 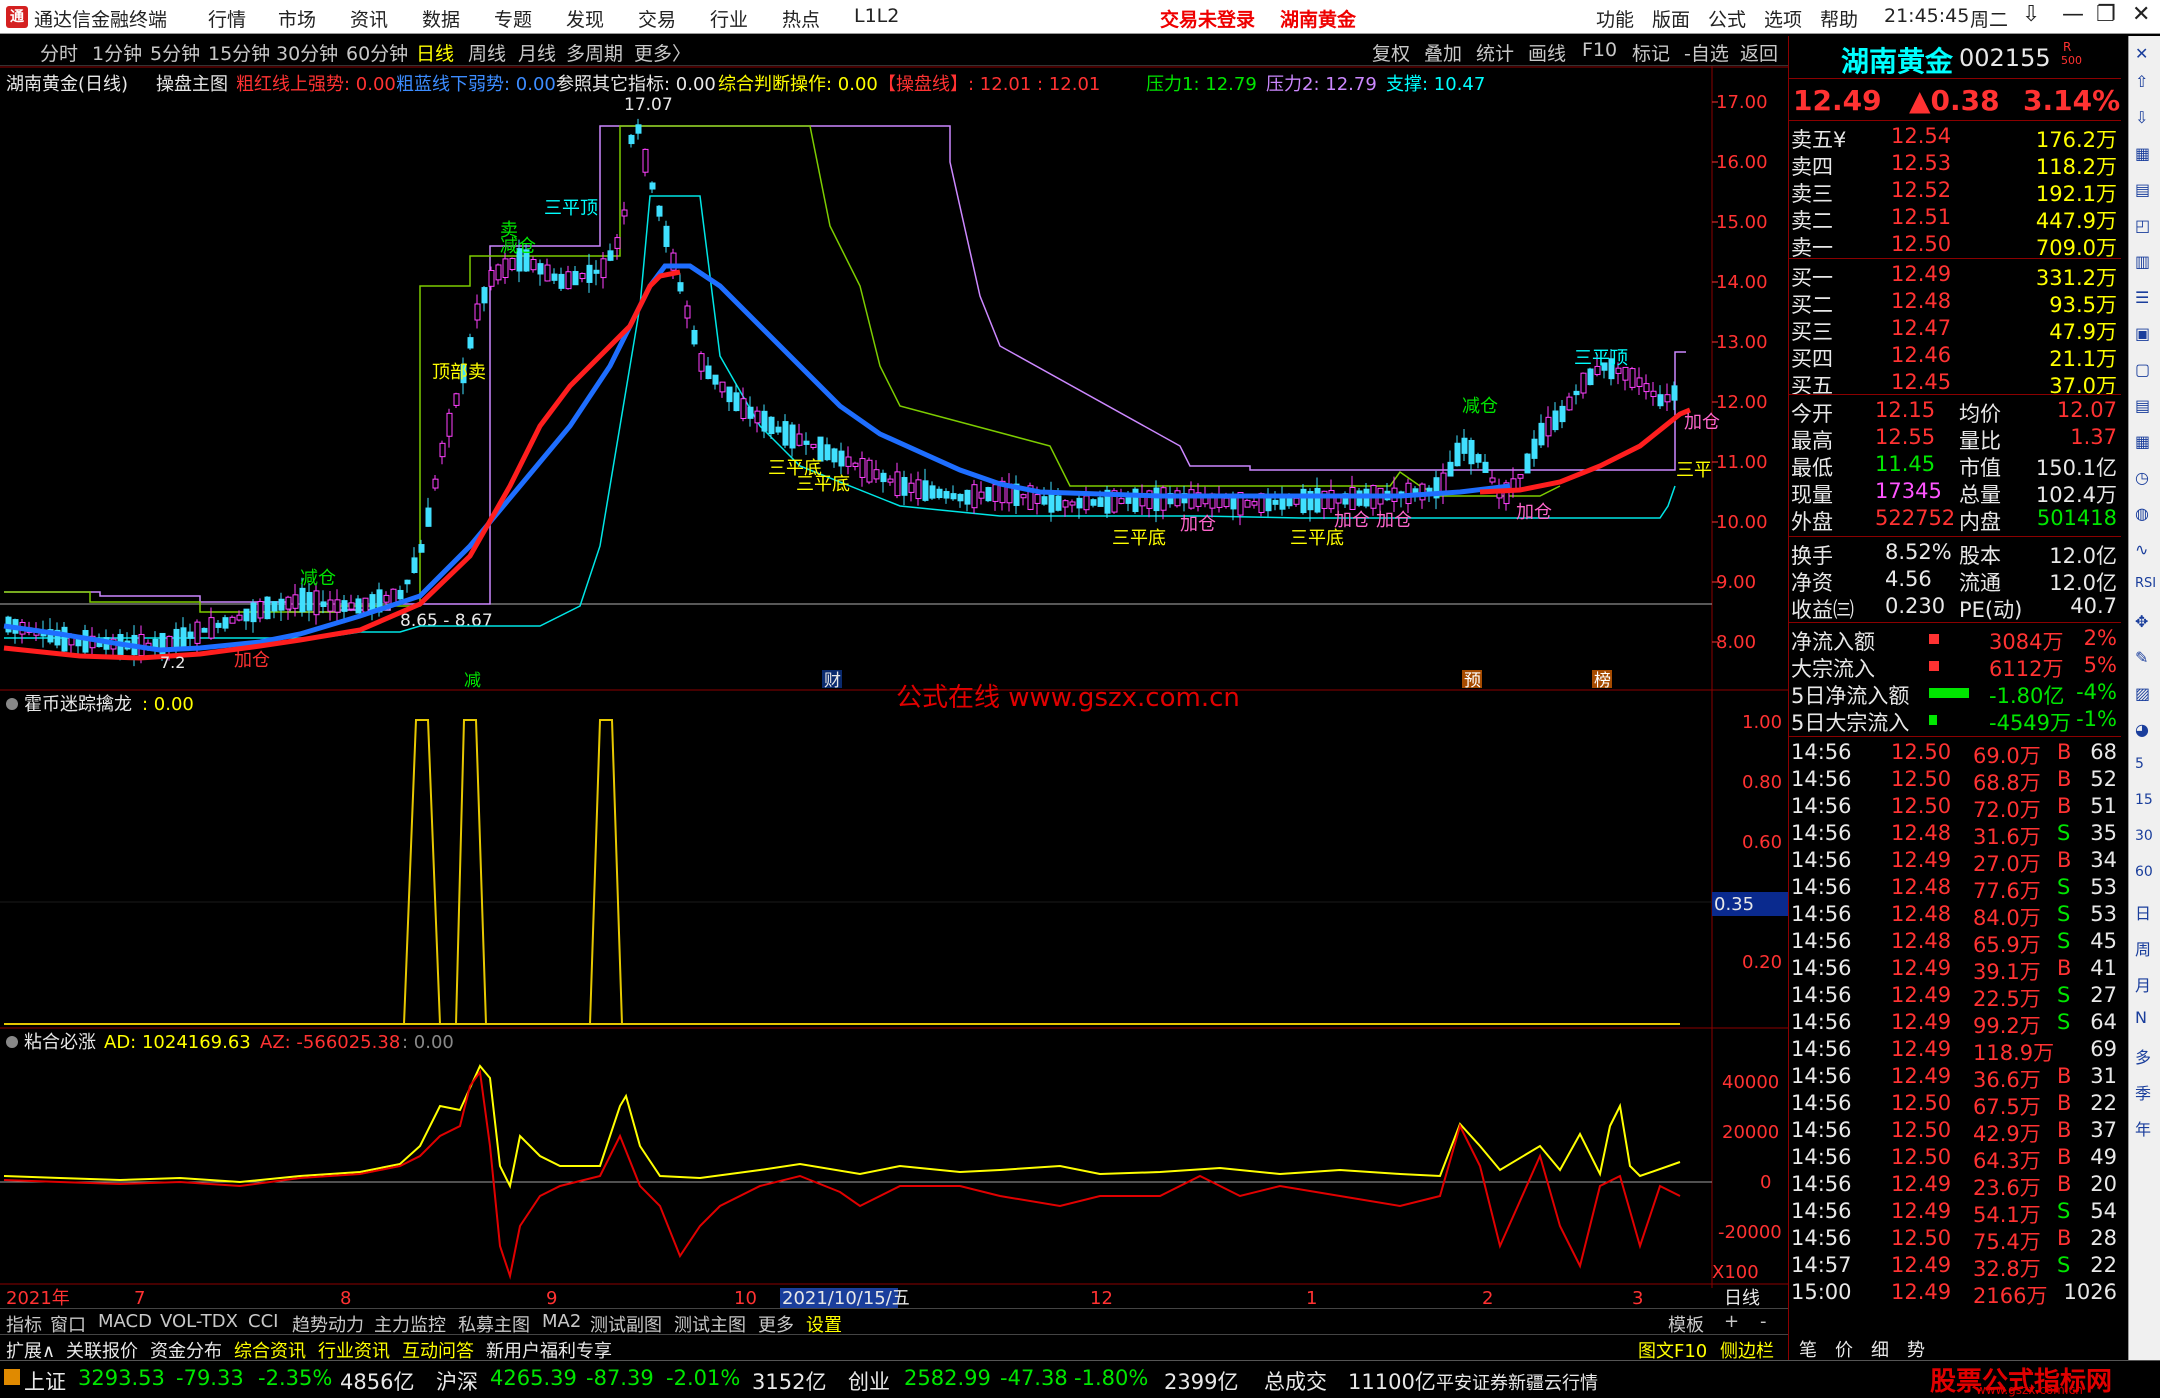 What do you see at coordinates (1671, 18) in the screenshot?
I see `menu-layout: 版面` at bounding box center [1671, 18].